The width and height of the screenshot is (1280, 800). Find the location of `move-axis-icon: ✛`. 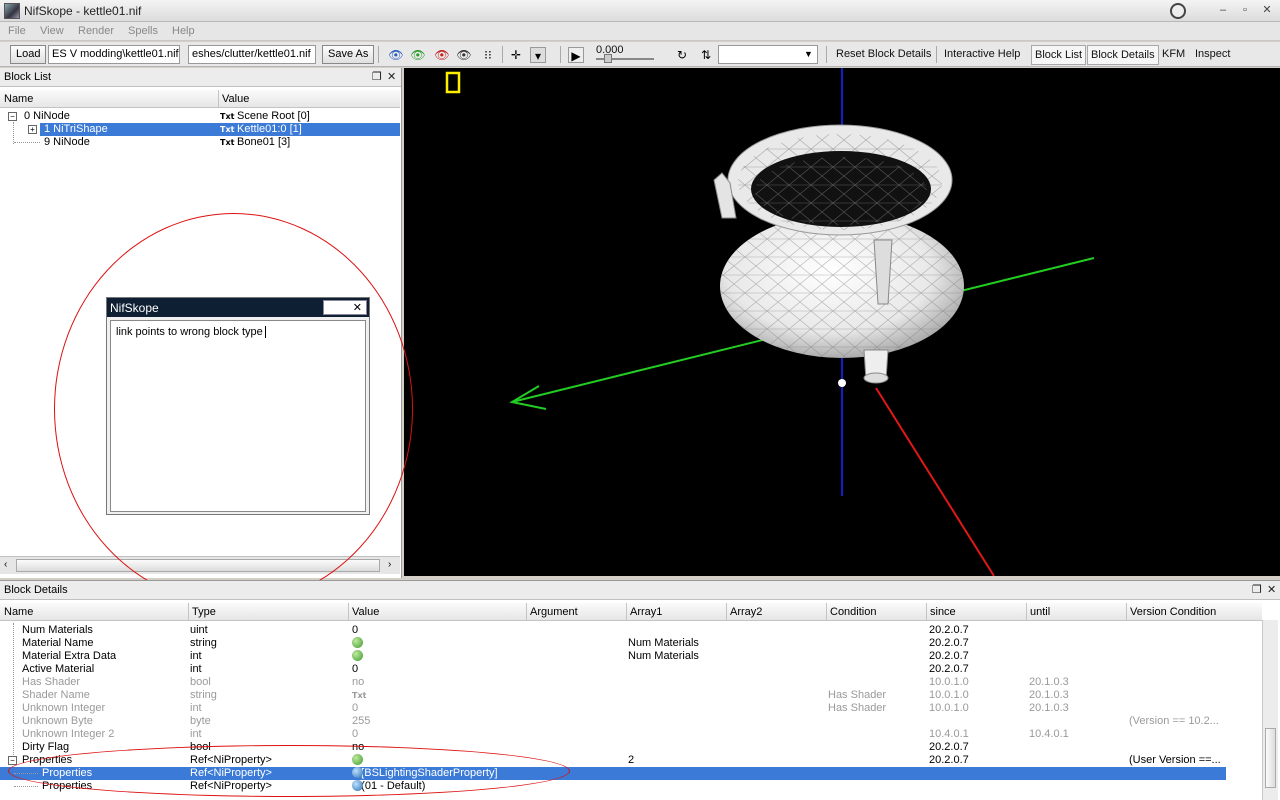

move-axis-icon: ✛ is located at coordinates (516, 55).